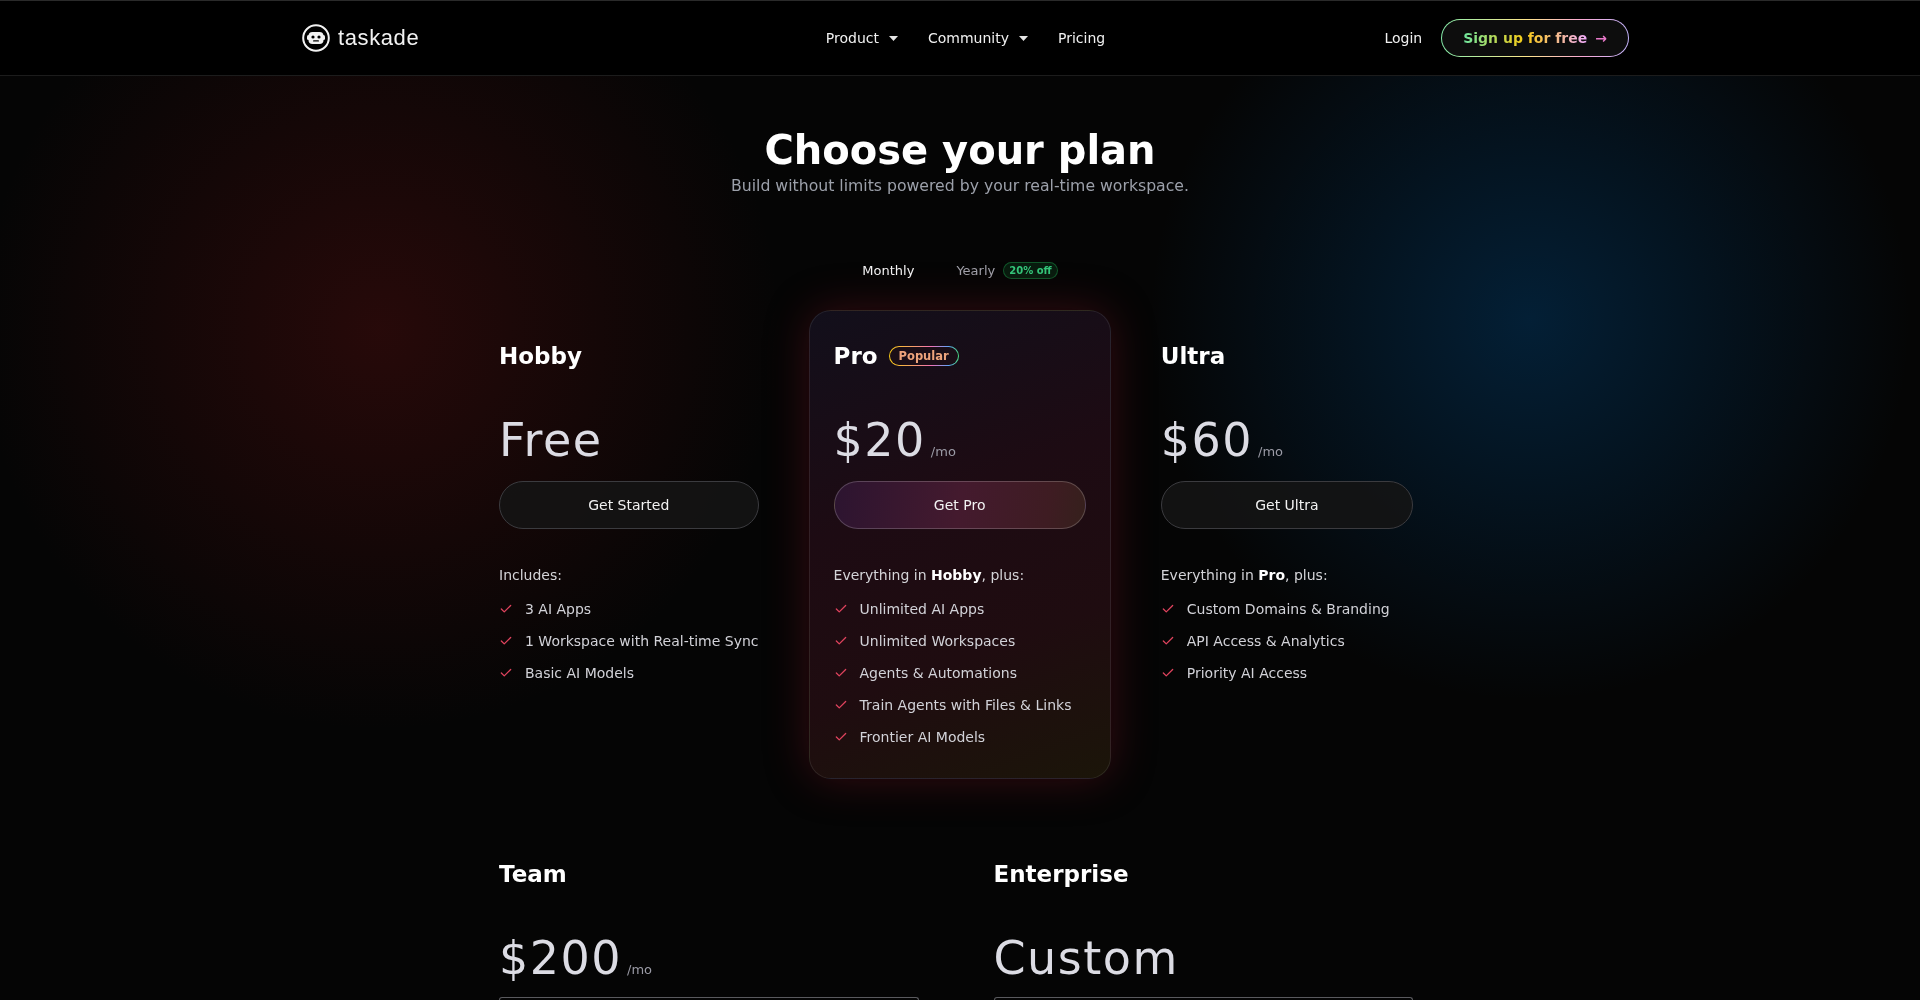  I want to click on cta-button: Get Ultra, so click(1286, 505).